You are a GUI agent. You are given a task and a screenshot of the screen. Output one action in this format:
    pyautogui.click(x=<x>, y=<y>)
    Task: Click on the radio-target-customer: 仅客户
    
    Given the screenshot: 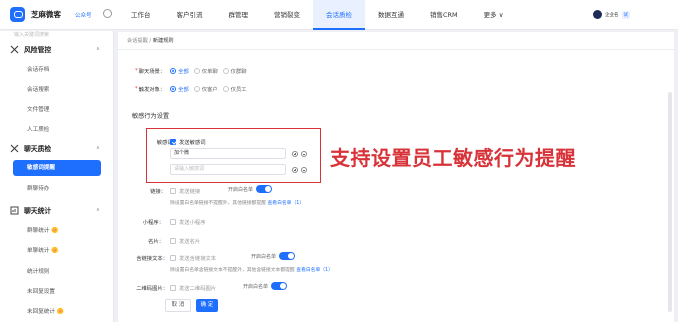 What is the action you would take?
    pyautogui.click(x=205, y=89)
    